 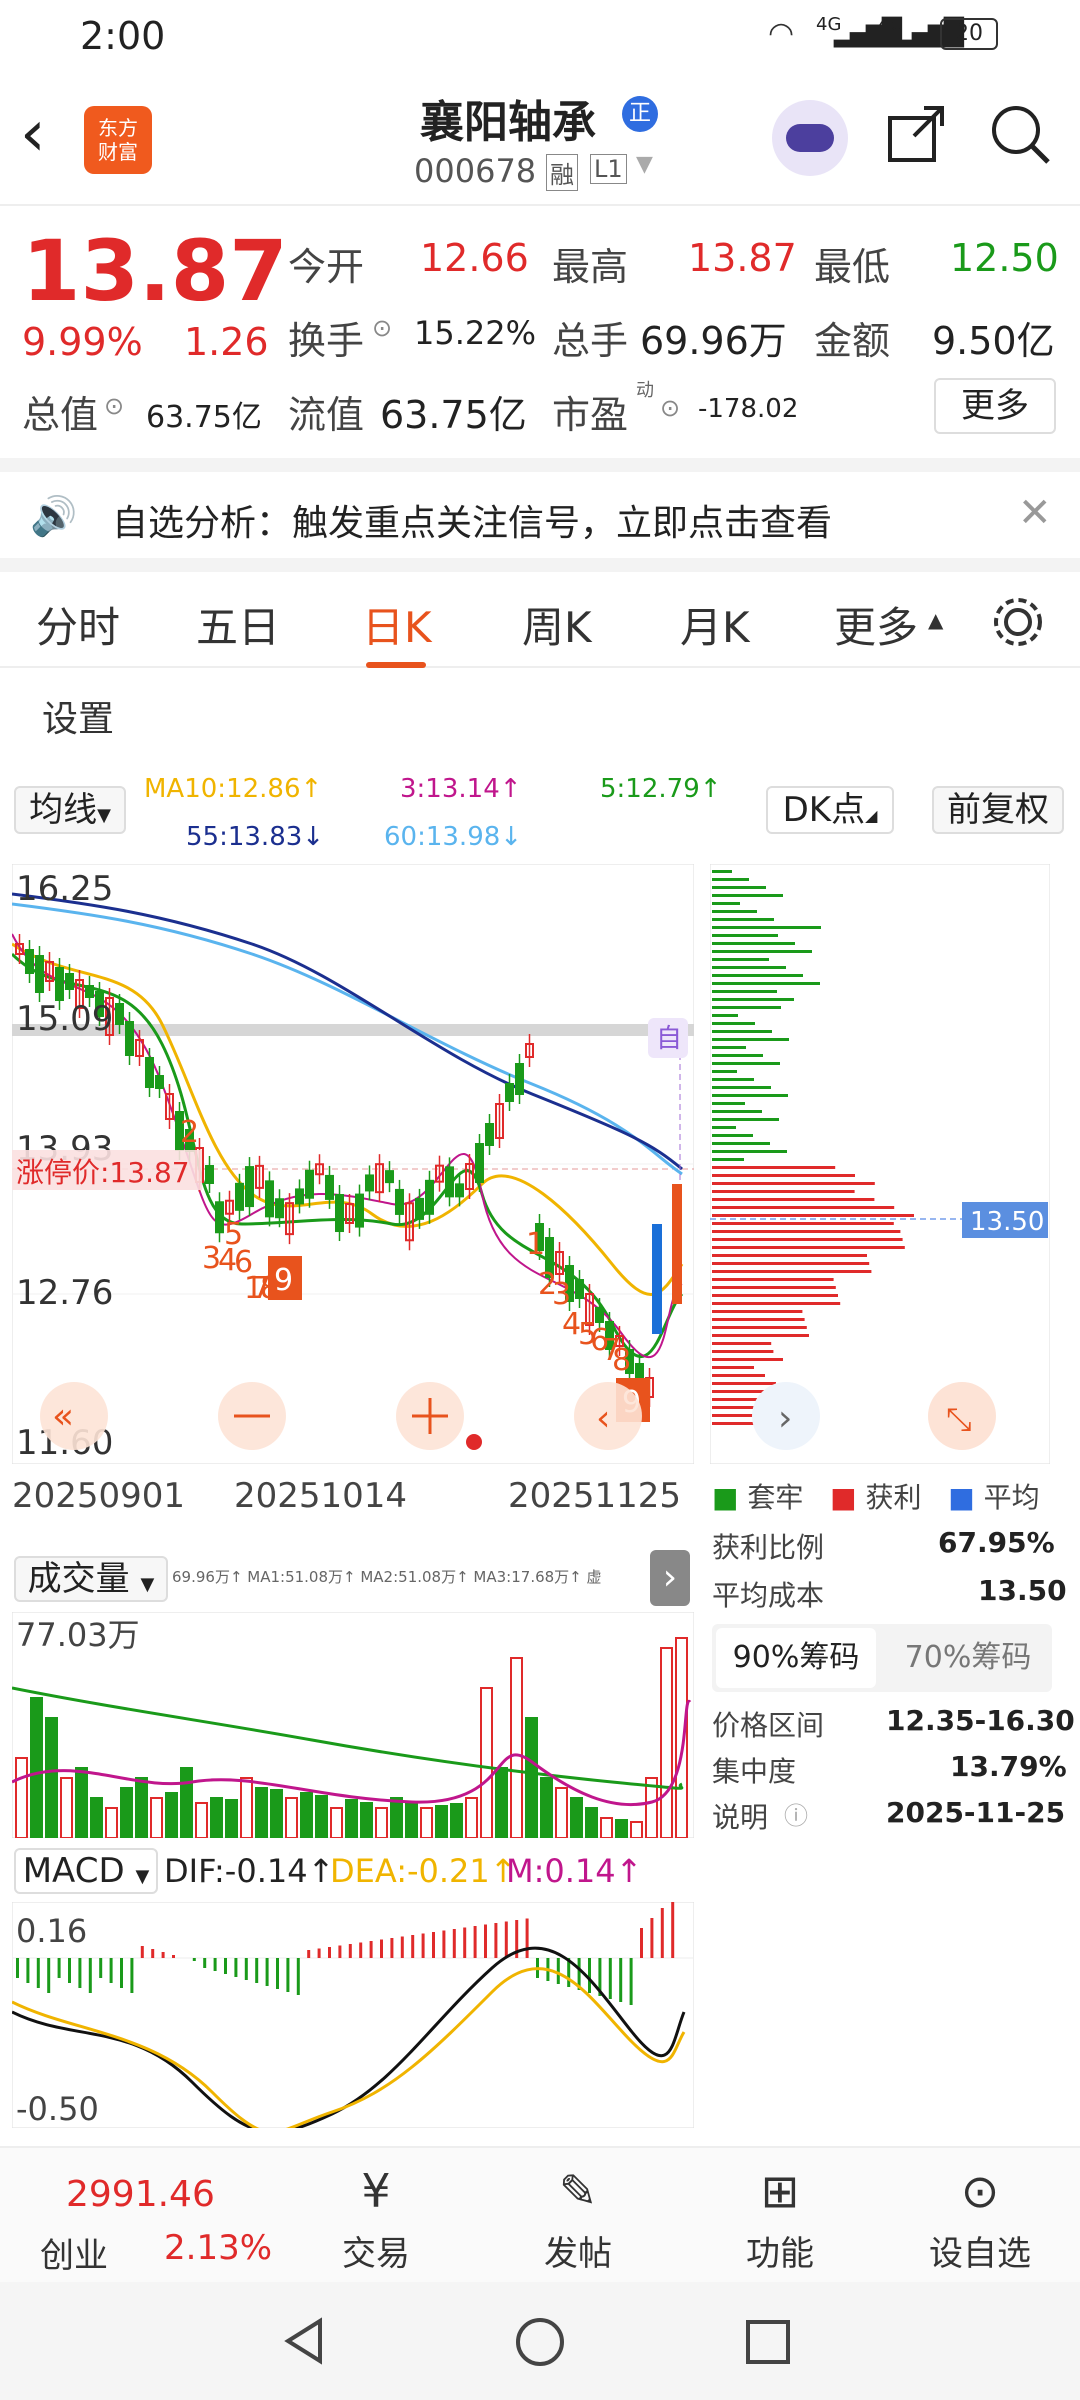 What do you see at coordinates (74, 2252) in the screenshot?
I see `index-name: 创业` at bounding box center [74, 2252].